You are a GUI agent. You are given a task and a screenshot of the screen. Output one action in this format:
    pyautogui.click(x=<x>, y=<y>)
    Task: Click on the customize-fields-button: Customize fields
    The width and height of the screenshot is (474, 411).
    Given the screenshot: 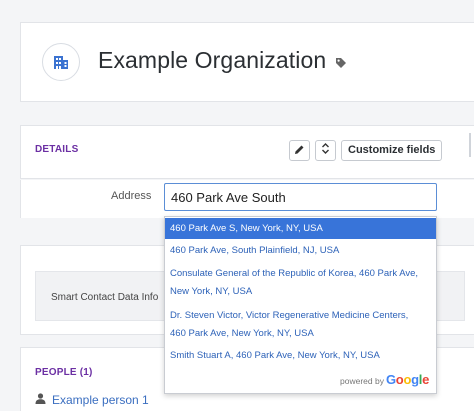 What is the action you would take?
    pyautogui.click(x=392, y=150)
    